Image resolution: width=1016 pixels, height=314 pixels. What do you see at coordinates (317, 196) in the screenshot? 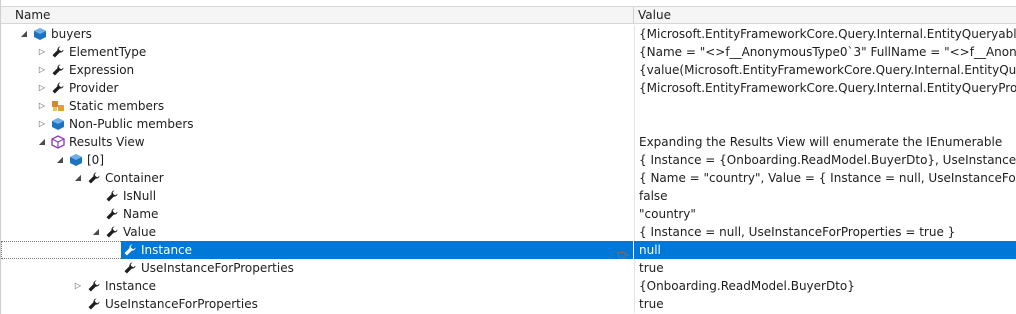
I see `name-cell: IsNull` at bounding box center [317, 196].